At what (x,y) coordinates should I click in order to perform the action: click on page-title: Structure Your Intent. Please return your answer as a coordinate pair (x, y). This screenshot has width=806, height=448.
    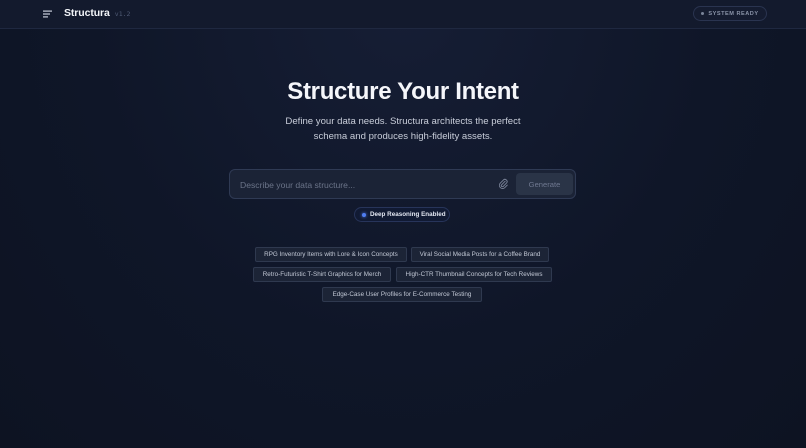
    Looking at the image, I should click on (403, 91).